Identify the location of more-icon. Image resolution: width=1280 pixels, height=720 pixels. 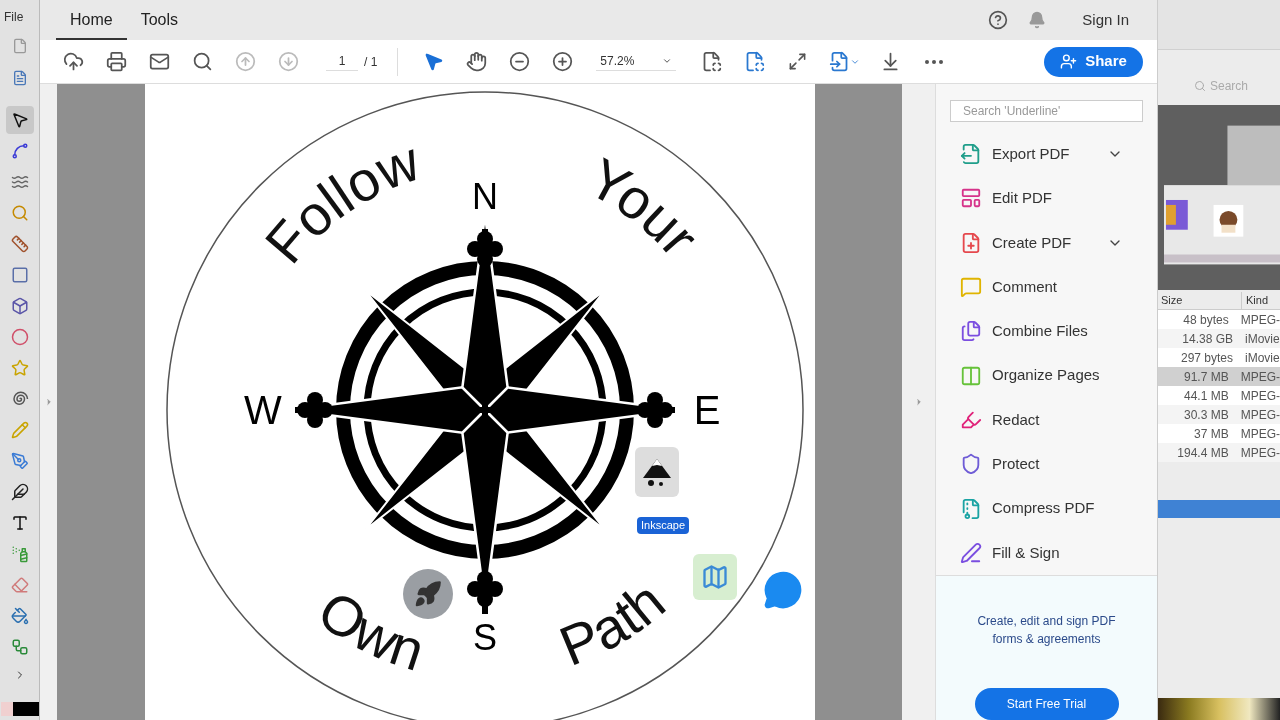
(933, 61).